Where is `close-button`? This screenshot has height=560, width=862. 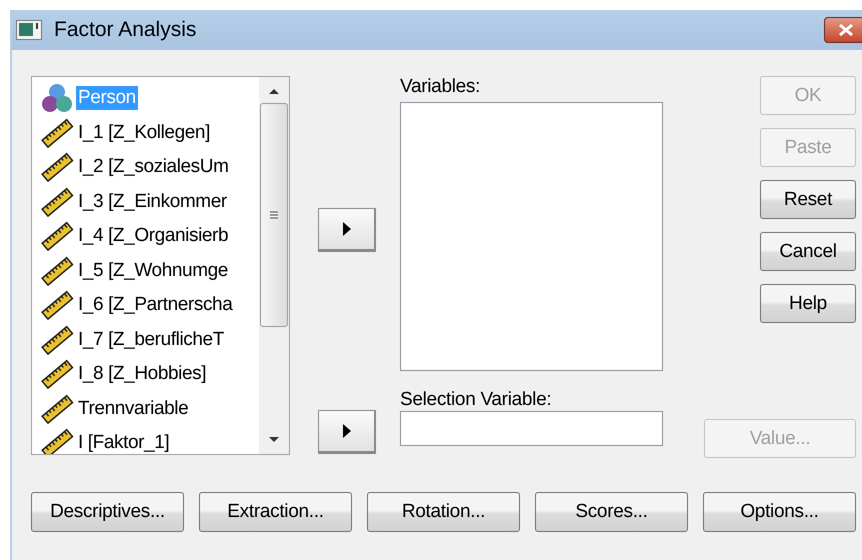
close-button is located at coordinates (843, 30).